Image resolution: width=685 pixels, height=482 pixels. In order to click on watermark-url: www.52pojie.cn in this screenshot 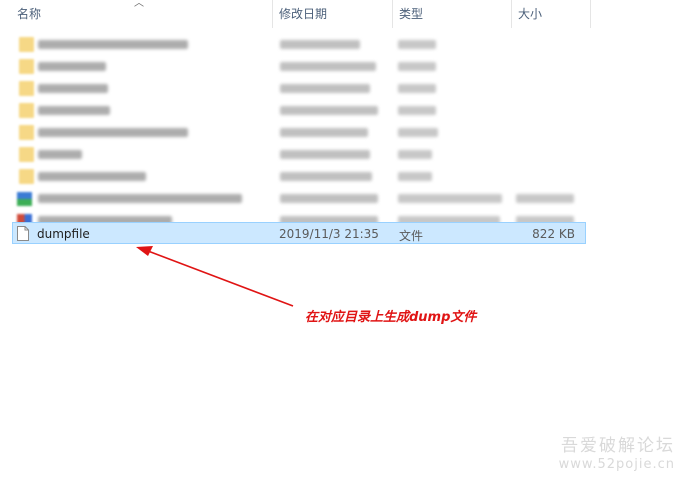, I will do `click(616, 465)`.